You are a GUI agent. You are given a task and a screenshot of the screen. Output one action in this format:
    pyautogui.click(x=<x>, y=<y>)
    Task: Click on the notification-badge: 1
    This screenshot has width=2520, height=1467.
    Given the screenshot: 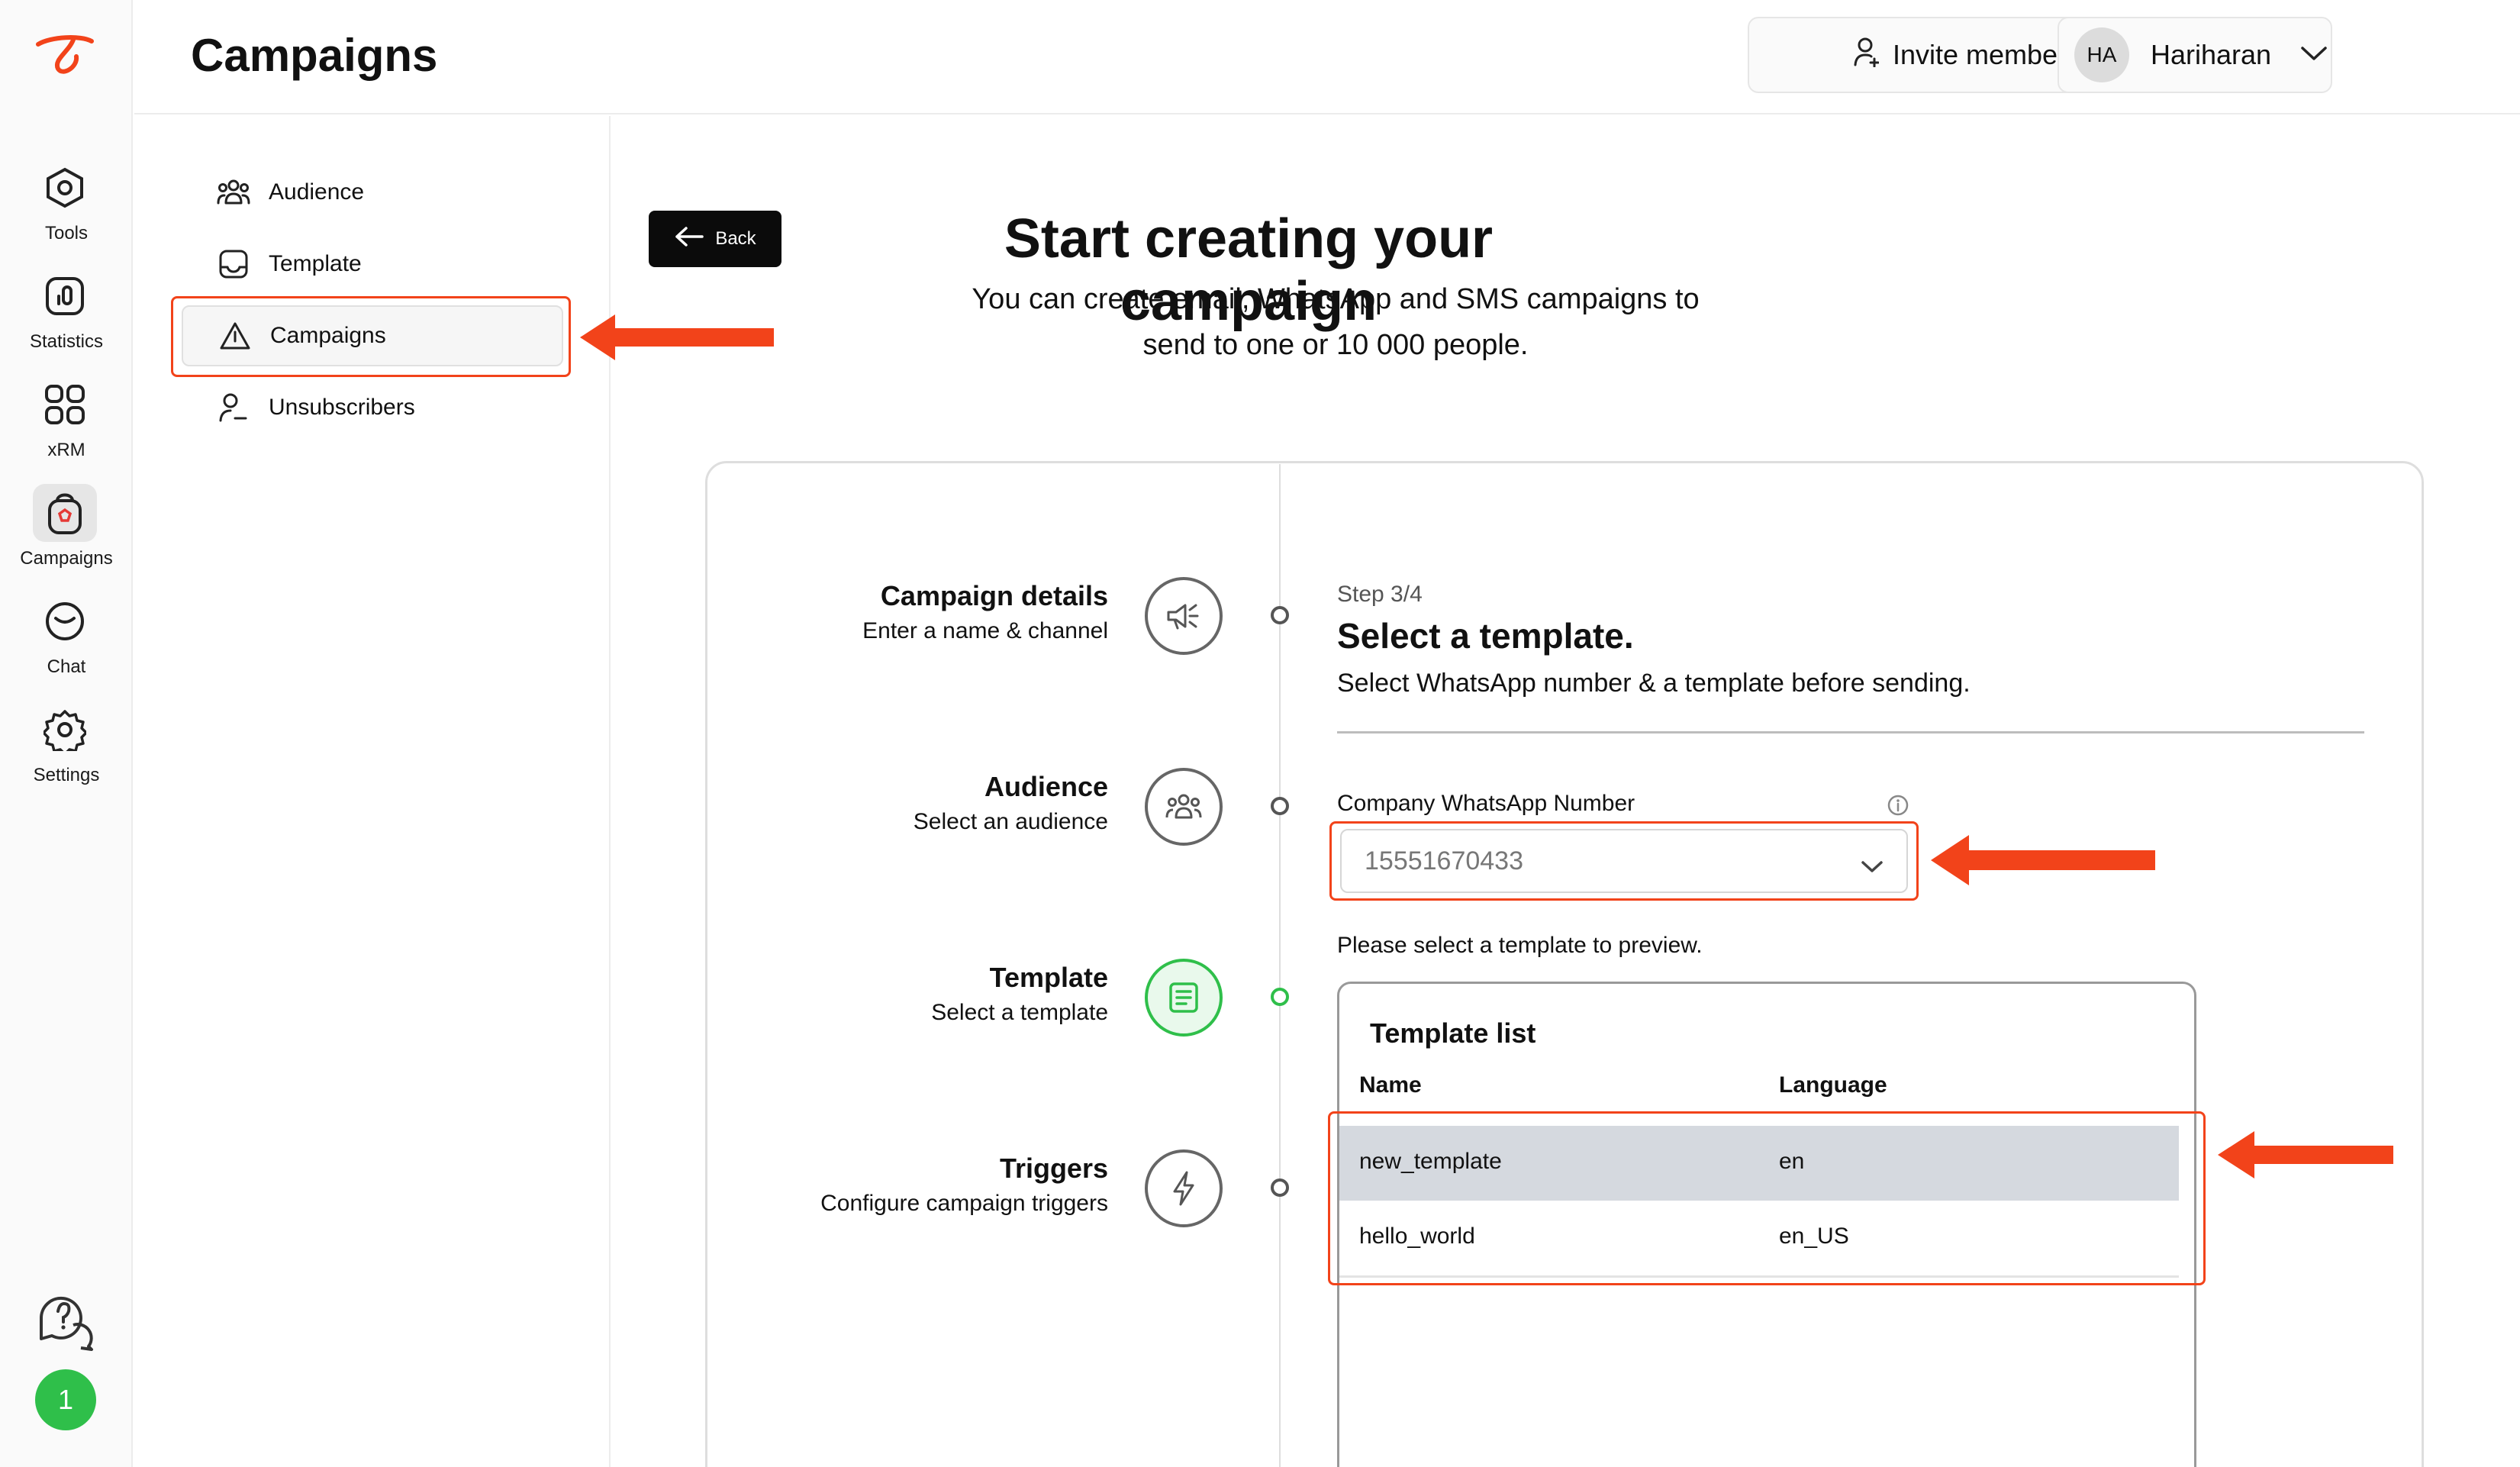 What is the action you would take?
    pyautogui.click(x=65, y=1400)
    